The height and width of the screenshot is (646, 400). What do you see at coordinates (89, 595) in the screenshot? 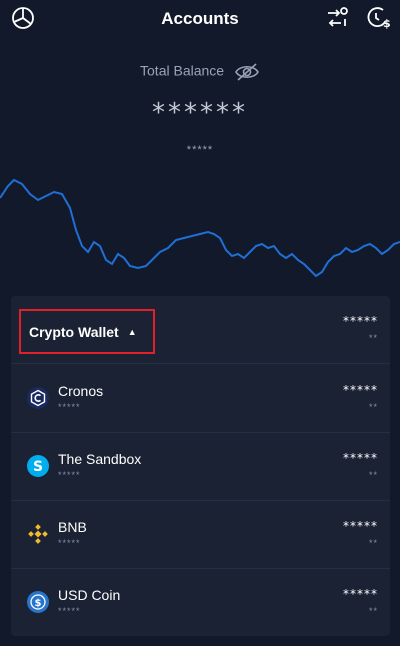
I see `coin-name: USD Coin` at bounding box center [89, 595].